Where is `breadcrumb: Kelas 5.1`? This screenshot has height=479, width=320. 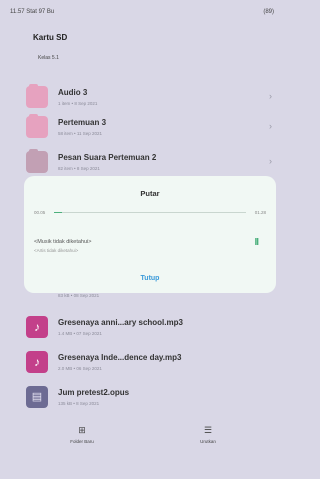
breadcrumb: Kelas 5.1 is located at coordinates (48, 58).